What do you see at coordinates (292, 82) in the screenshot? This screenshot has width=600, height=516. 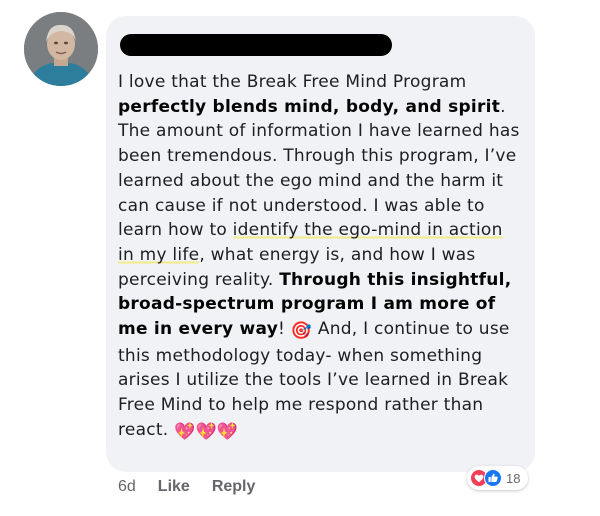 I see `text-span: I love that the Break Free Mind Program` at bounding box center [292, 82].